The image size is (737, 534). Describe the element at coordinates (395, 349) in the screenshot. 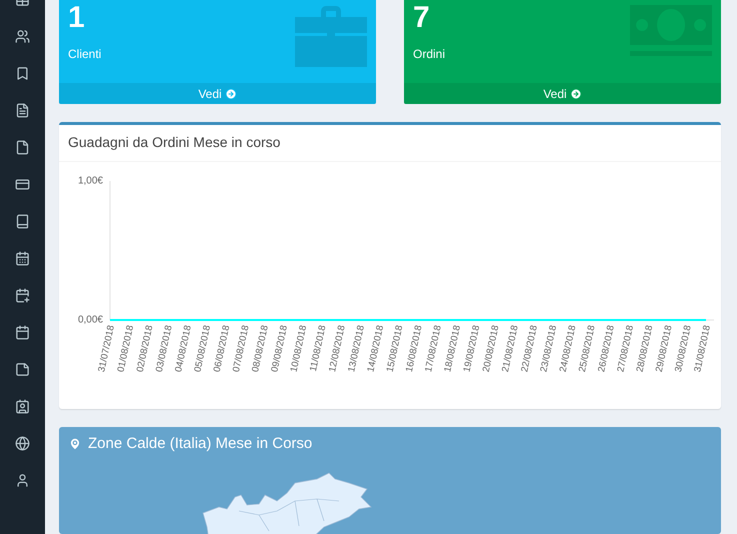

I see `axis-label: 15/08/2018` at that location.